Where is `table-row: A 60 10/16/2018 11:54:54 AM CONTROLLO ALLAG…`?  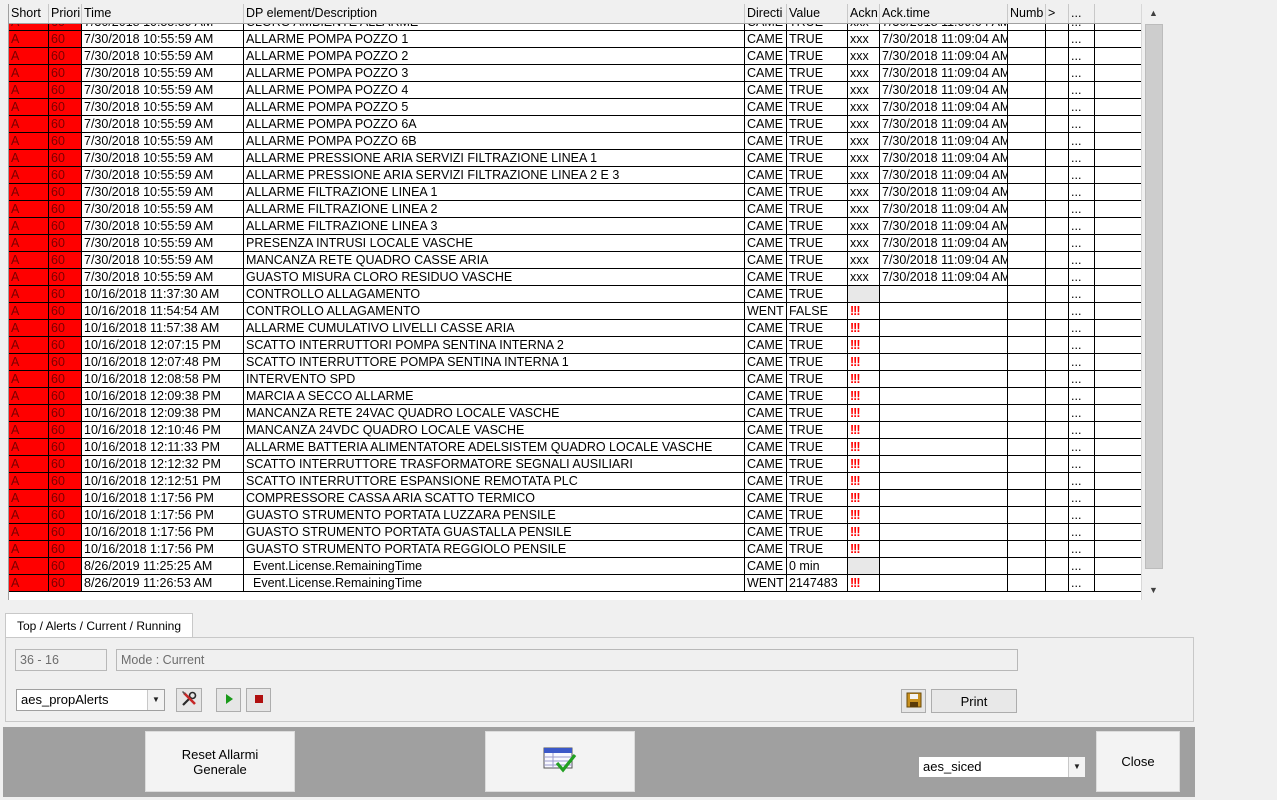 table-row: A 60 10/16/2018 11:54:54 AM CONTROLLO ALLAG… is located at coordinates (575, 311).